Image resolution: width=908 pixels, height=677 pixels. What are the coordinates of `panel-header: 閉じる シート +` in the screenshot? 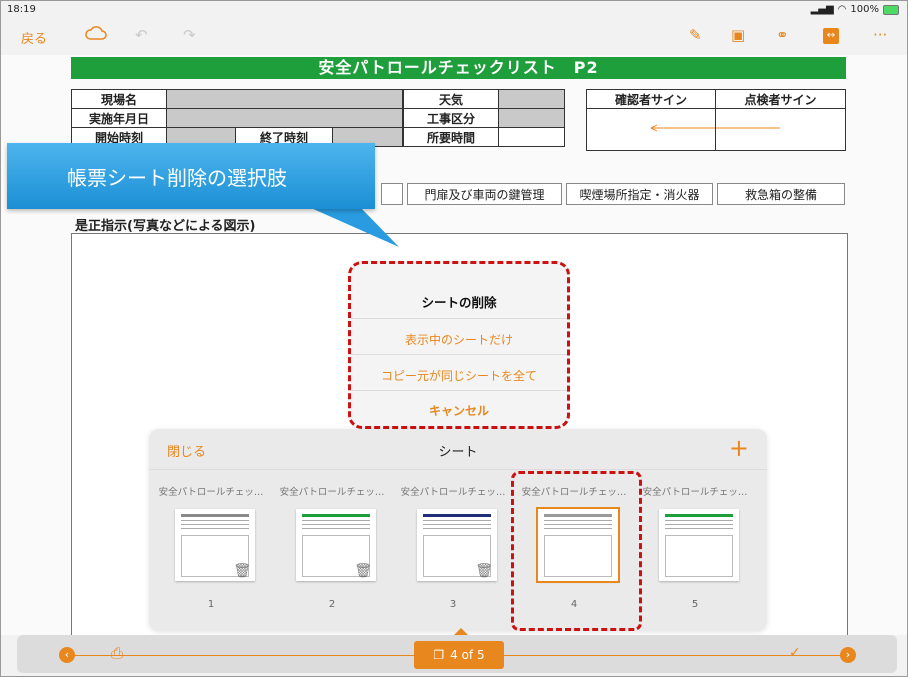 It's located at (458, 449).